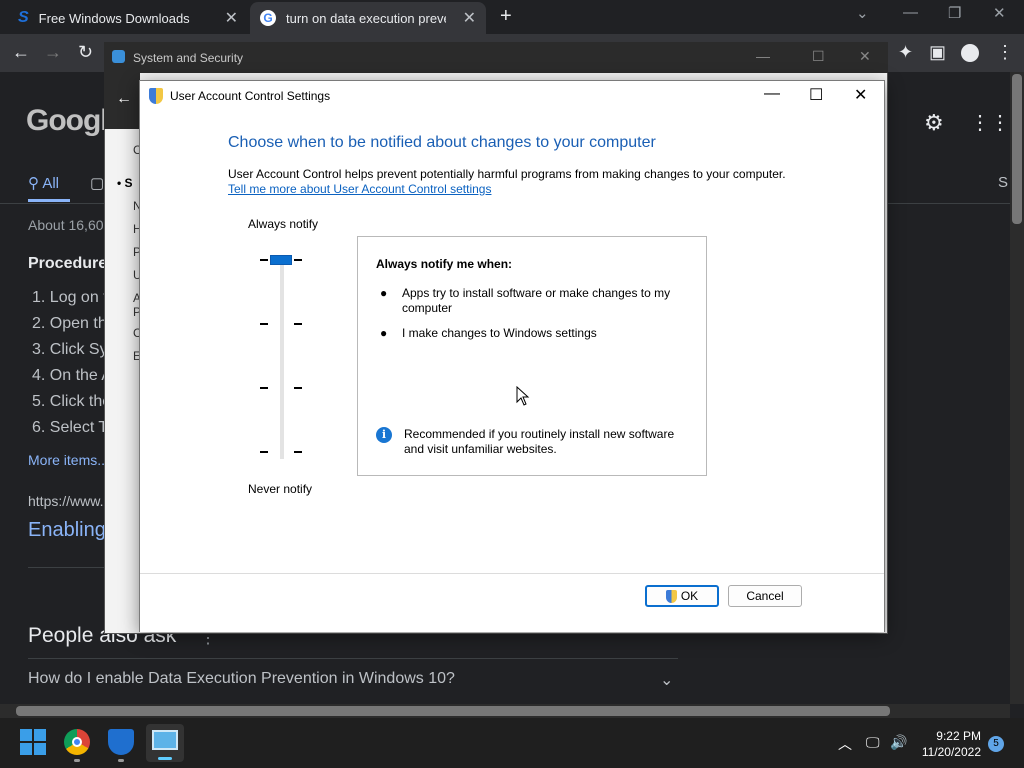 The width and height of the screenshot is (1024, 768). What do you see at coordinates (114, 18) in the screenshot?
I see `tab-title: Free Windows Downloads` at bounding box center [114, 18].